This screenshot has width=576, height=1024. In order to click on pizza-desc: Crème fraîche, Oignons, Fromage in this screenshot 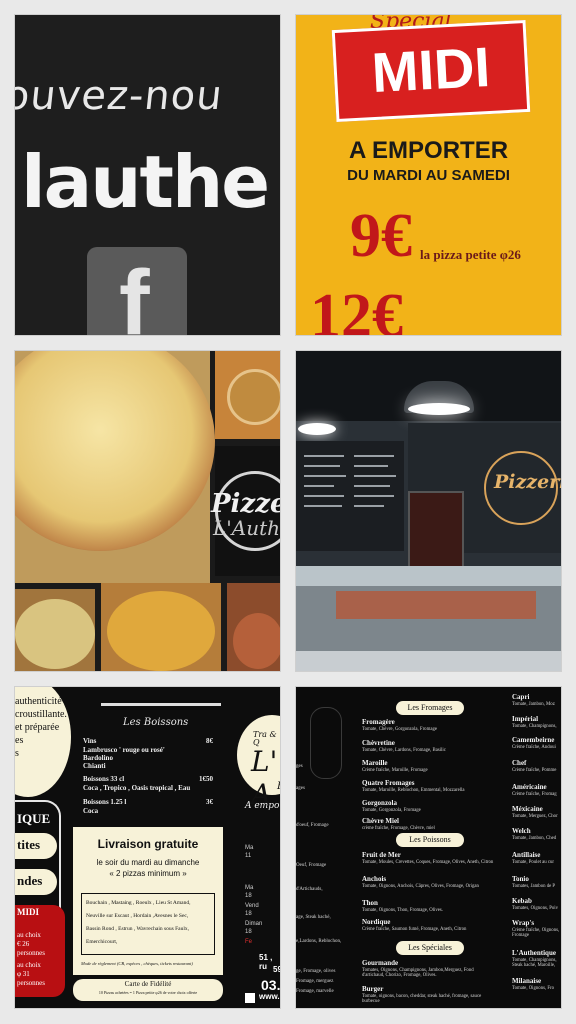, I will do `click(536, 933)`.